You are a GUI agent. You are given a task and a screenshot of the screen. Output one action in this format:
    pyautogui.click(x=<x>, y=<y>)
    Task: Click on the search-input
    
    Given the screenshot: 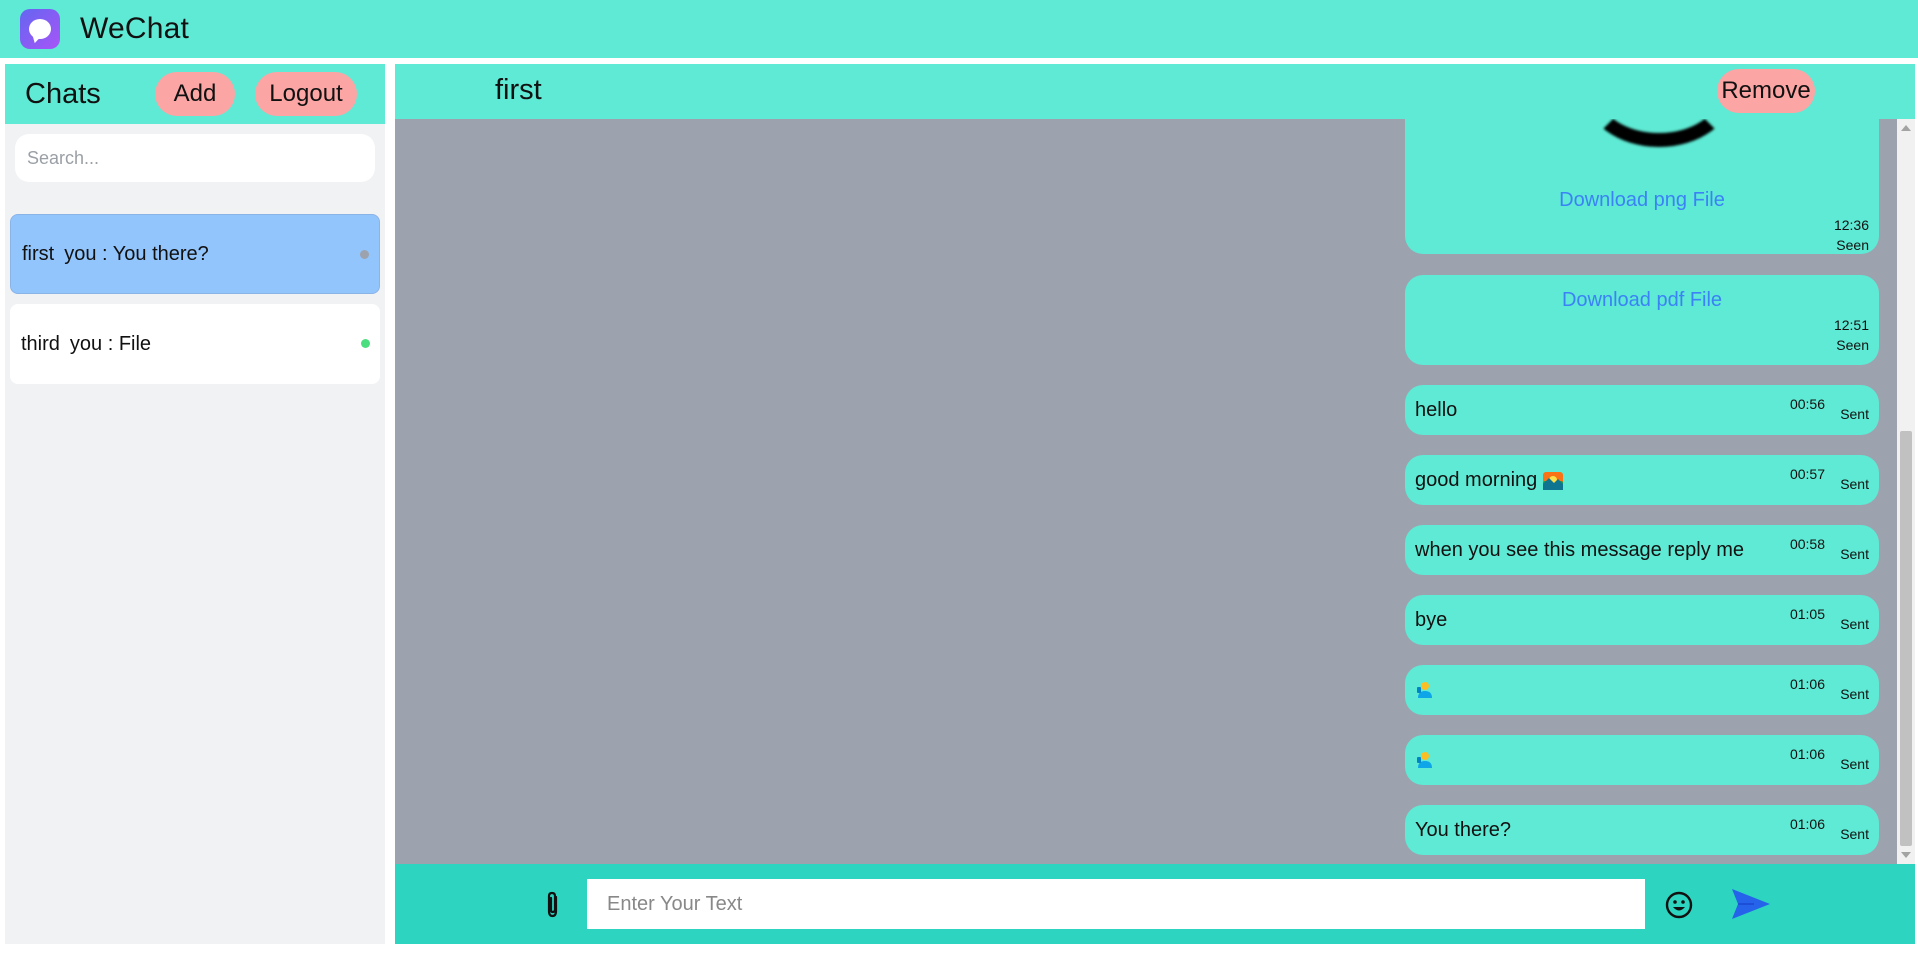 What is the action you would take?
    pyautogui.click(x=195, y=158)
    